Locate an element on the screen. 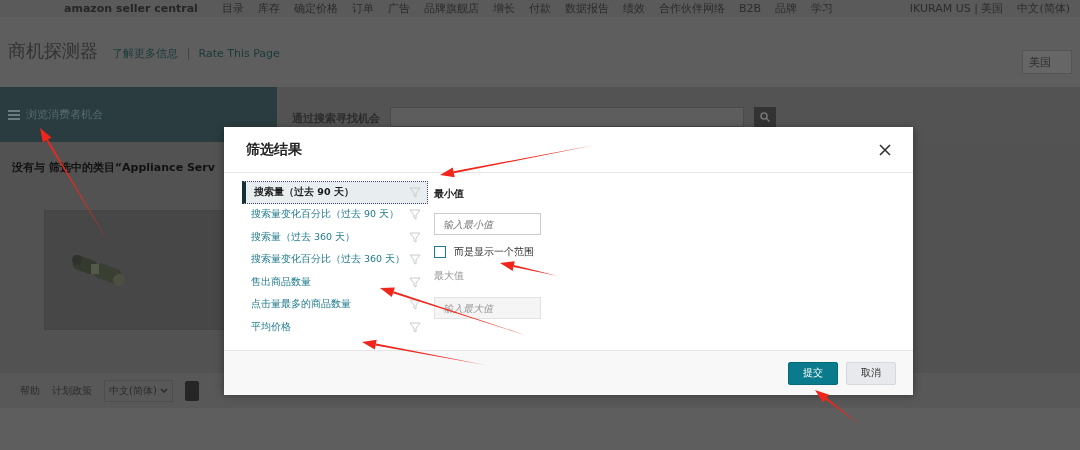  submit-button: 提交 is located at coordinates (813, 373).